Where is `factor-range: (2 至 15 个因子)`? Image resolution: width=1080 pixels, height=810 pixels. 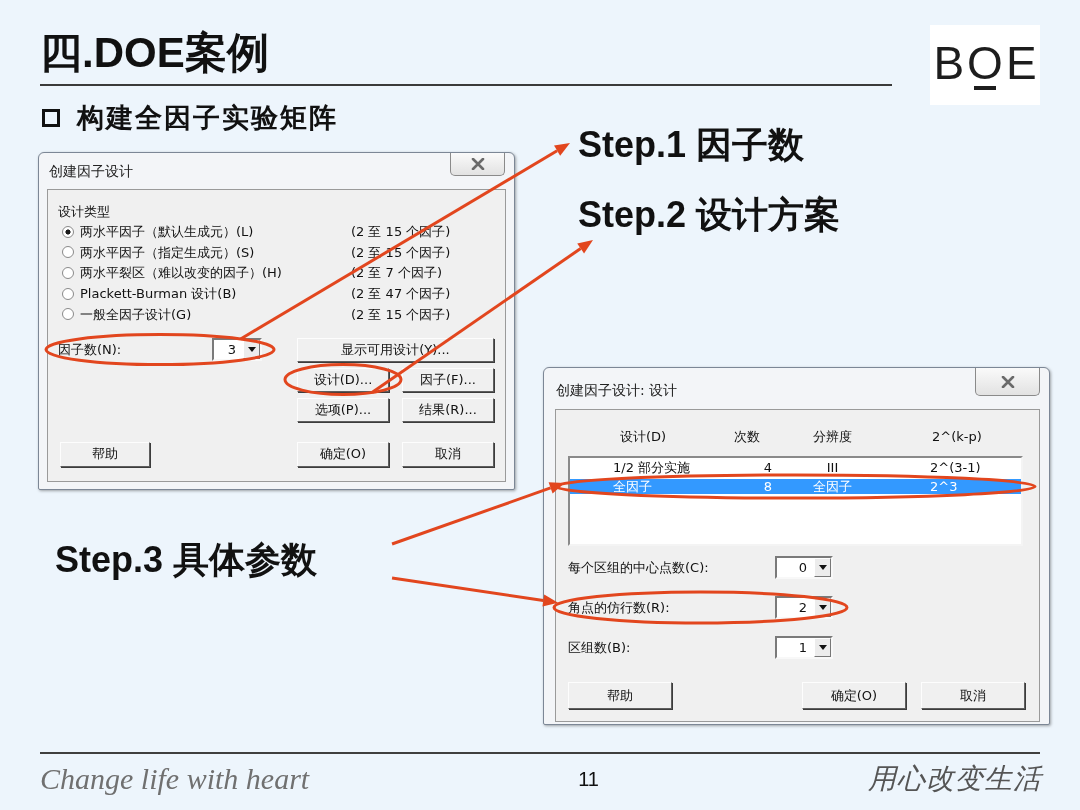 factor-range: (2 至 15 个因子) is located at coordinates (401, 314).